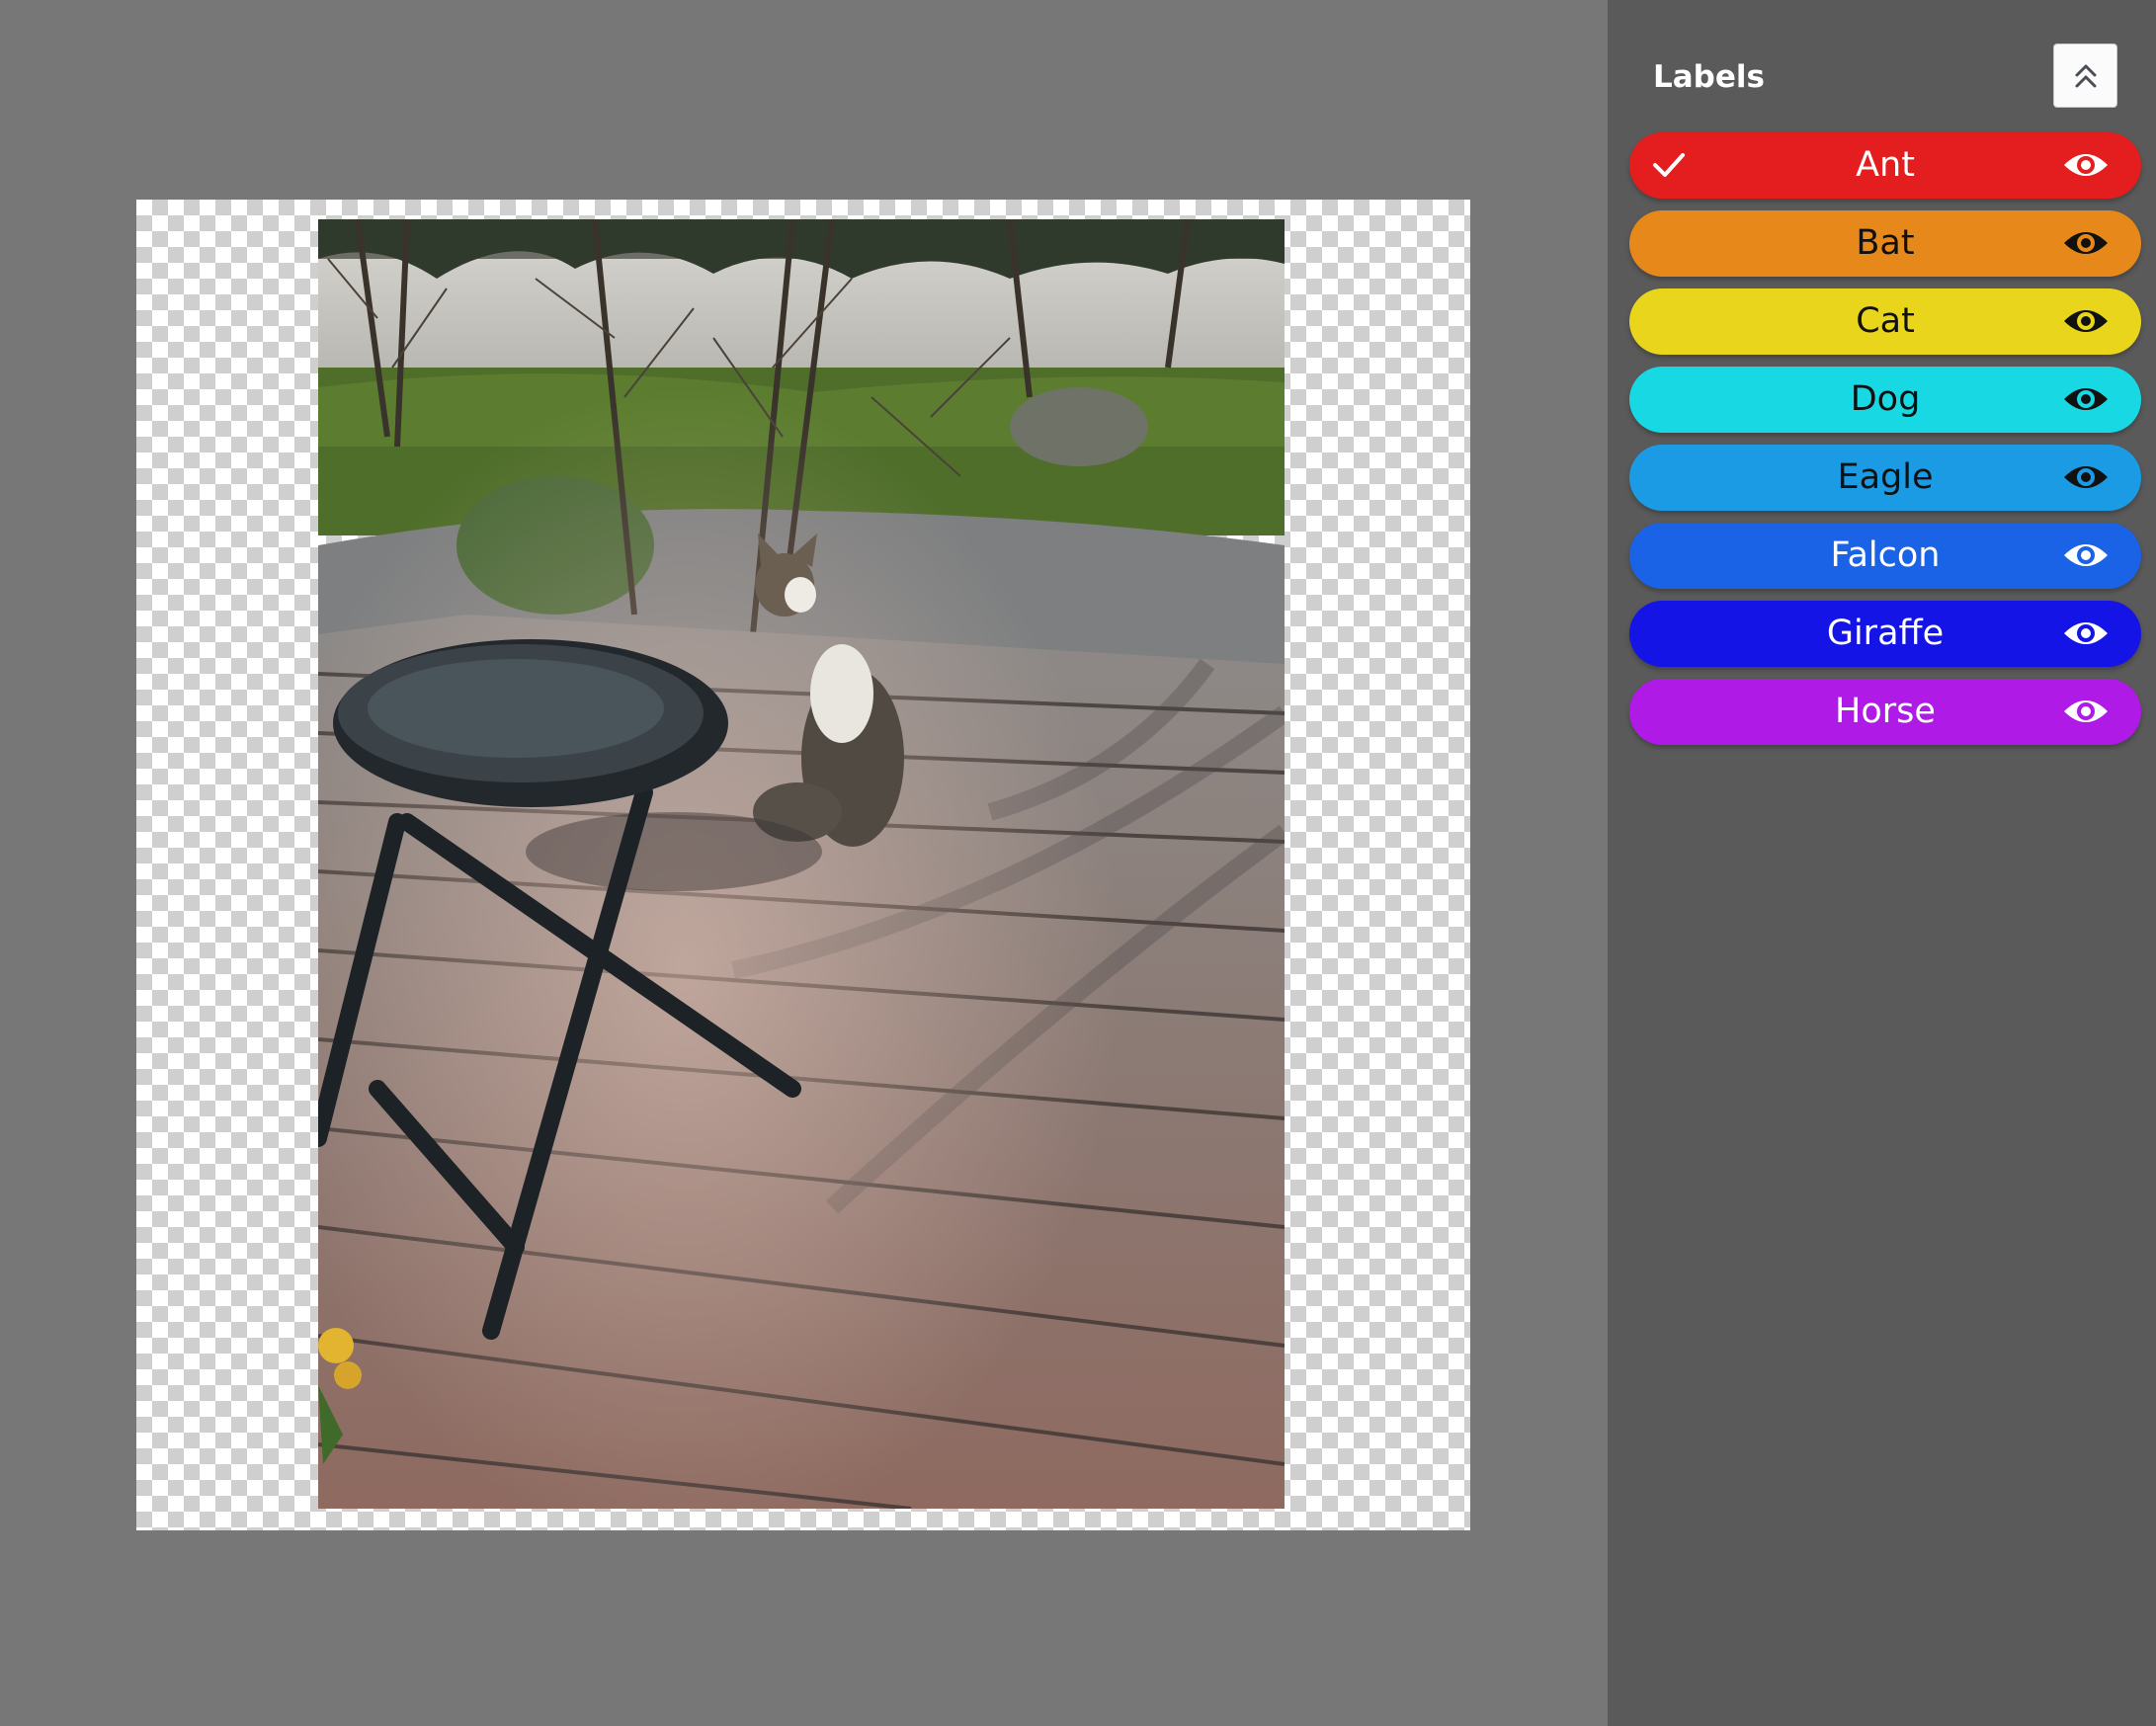  What do you see at coordinates (1885, 322) in the screenshot?
I see `label-item-cat: Cat` at bounding box center [1885, 322].